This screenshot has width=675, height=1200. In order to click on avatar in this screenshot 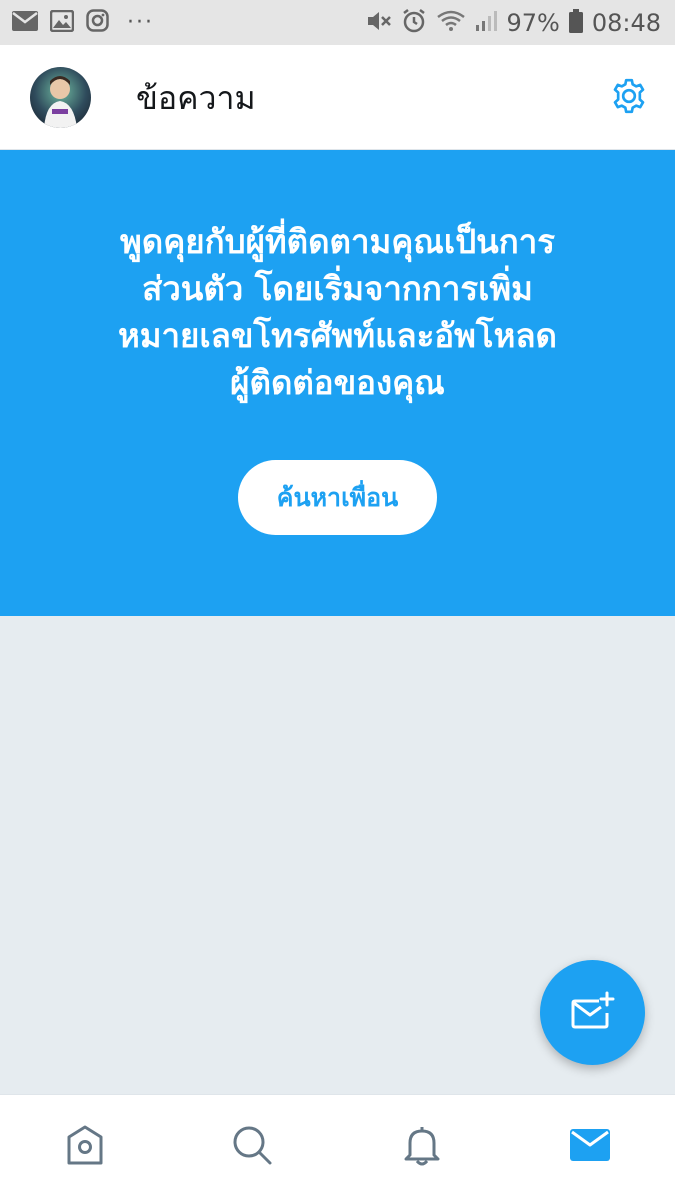, I will do `click(60, 97)`.